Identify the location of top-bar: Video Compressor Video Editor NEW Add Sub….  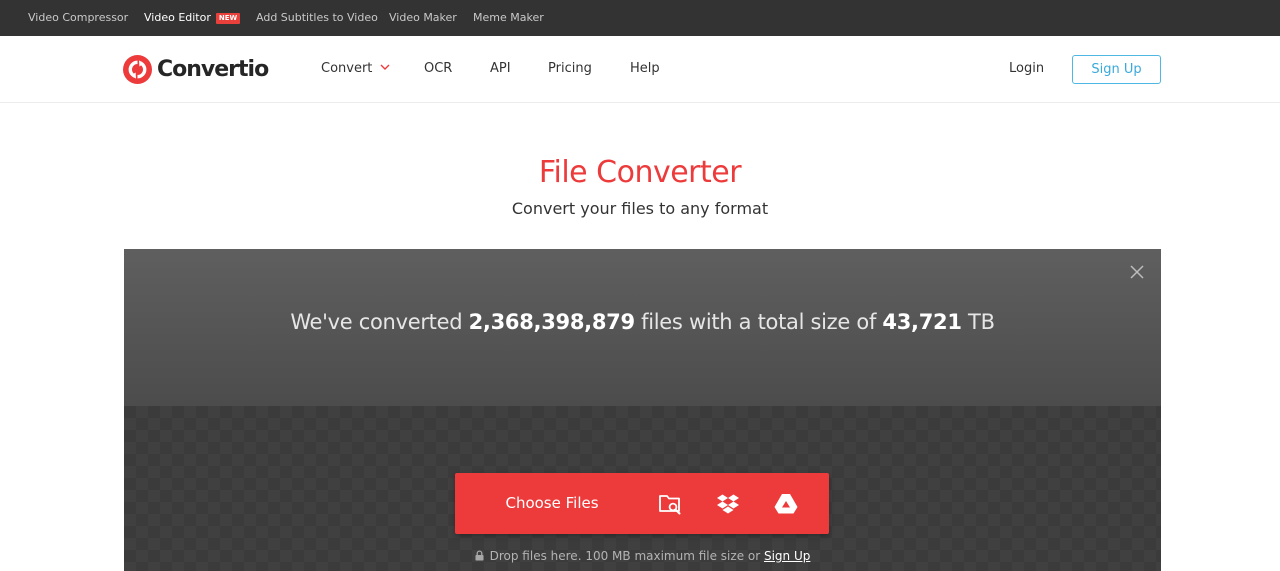
(640, 18).